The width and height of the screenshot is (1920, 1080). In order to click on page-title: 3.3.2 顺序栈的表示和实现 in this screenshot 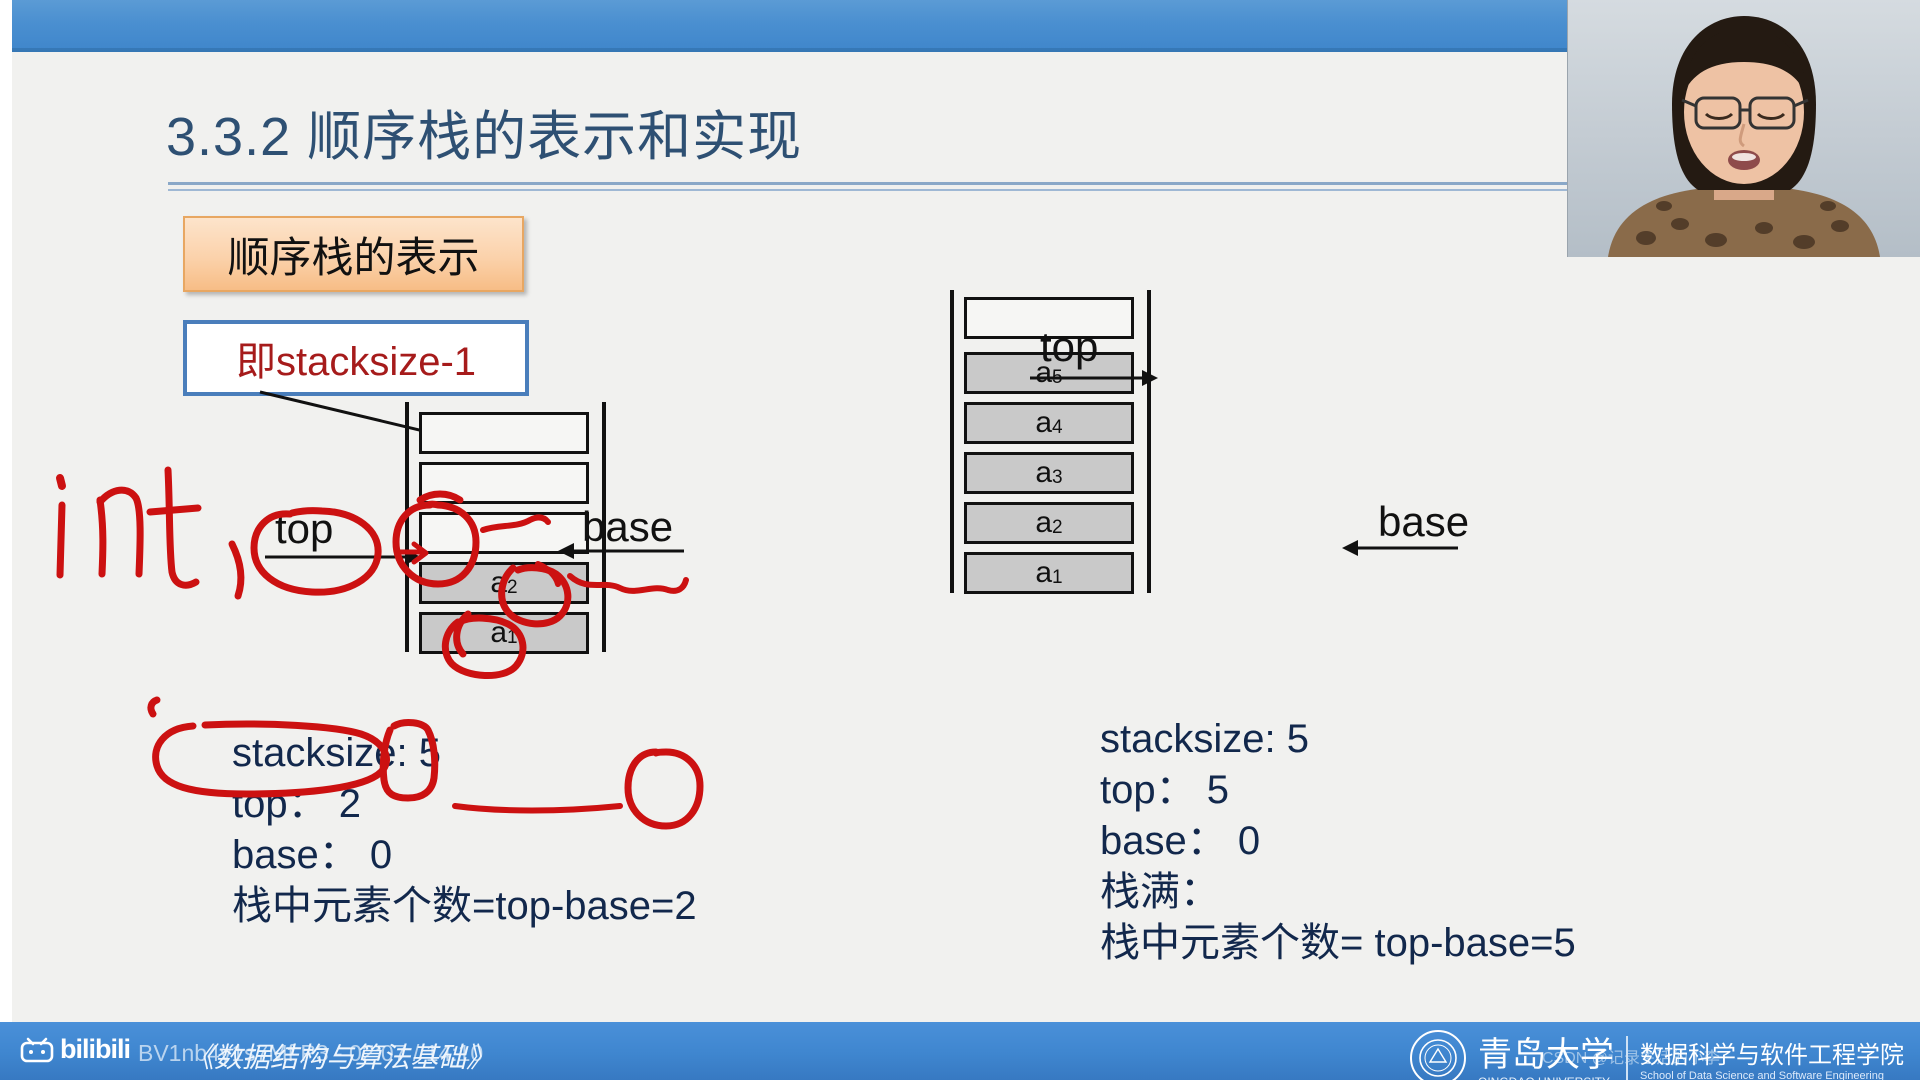, I will do `click(484, 137)`.